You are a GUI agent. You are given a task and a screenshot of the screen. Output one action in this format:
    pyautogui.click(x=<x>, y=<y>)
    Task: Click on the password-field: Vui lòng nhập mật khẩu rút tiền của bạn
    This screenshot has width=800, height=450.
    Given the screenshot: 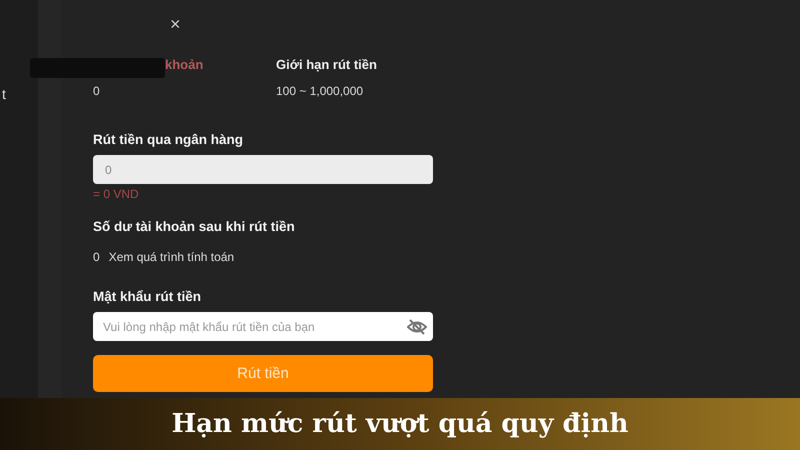 What is the action you would take?
    pyautogui.click(x=263, y=326)
    